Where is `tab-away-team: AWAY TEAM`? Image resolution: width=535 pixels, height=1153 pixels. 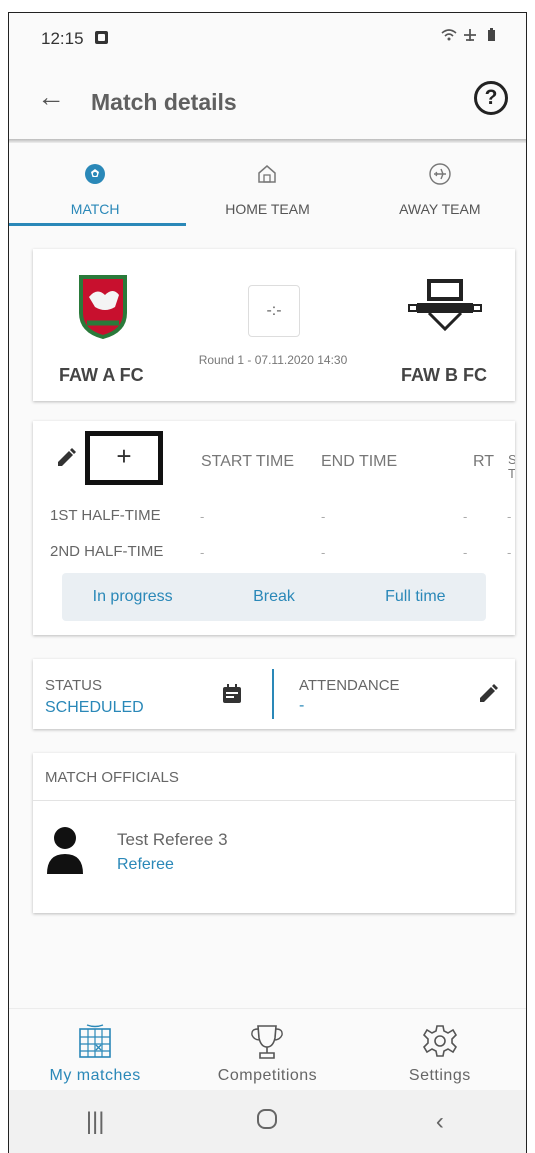 tab-away-team: AWAY TEAM is located at coordinates (440, 185).